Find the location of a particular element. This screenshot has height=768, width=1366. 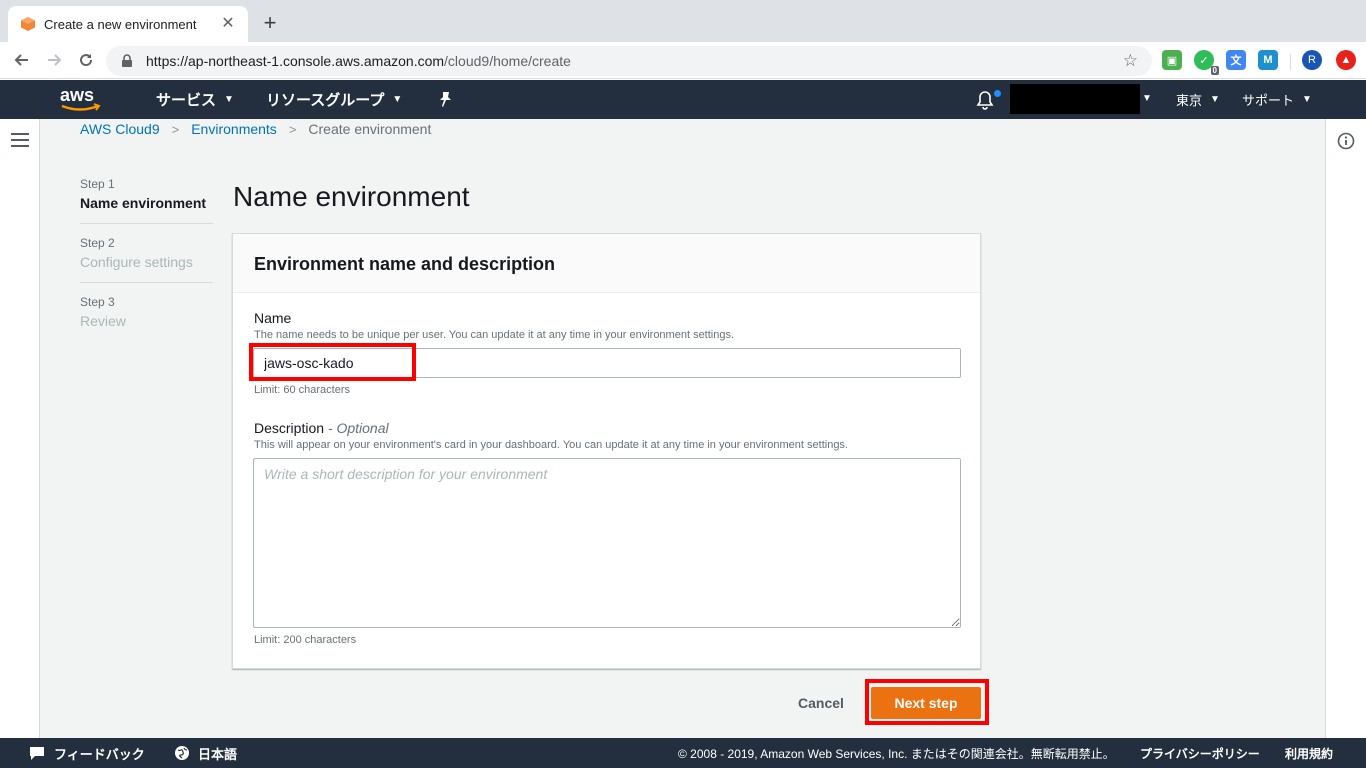

speech-bubble-icon is located at coordinates (37, 753).